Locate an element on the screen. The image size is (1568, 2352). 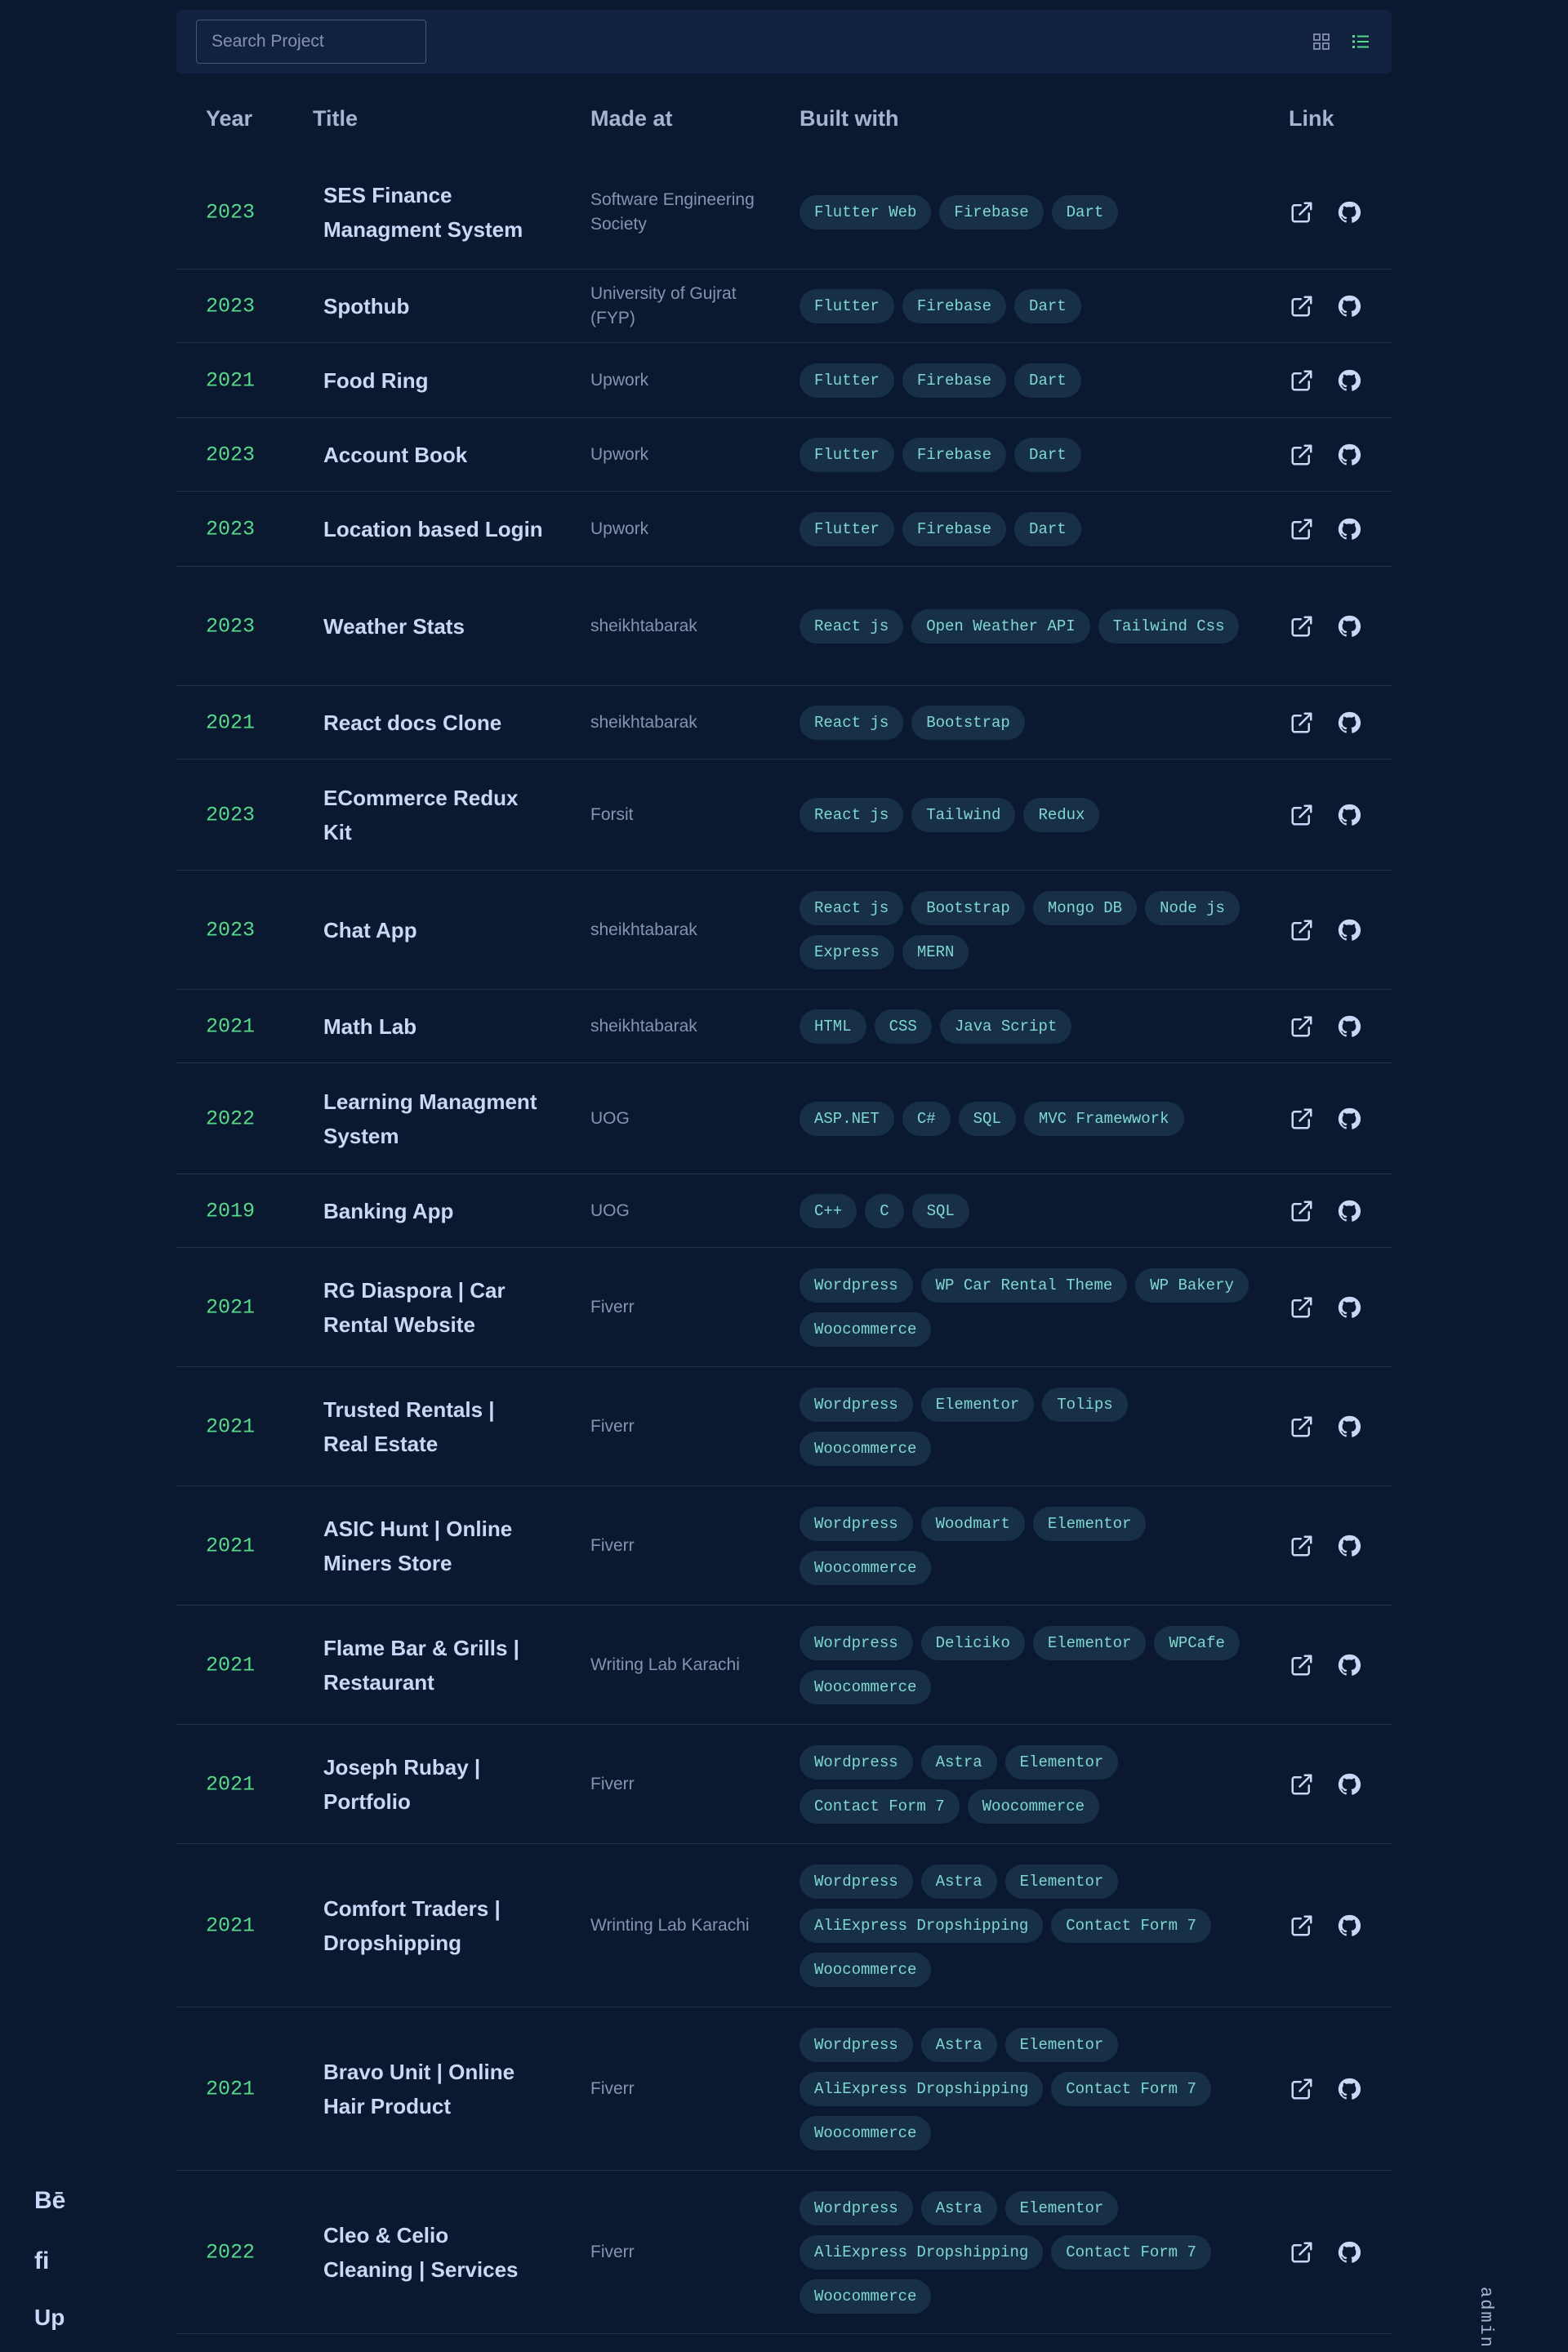
tech-tag: Woodmart is located at coordinates (972, 1523).